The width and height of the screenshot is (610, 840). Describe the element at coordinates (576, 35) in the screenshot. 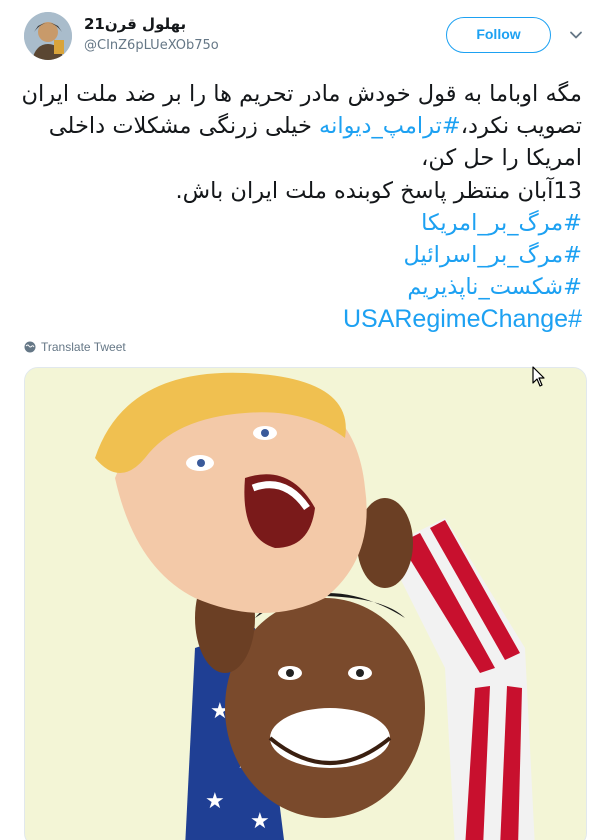

I see `chevron-down-icon` at that location.